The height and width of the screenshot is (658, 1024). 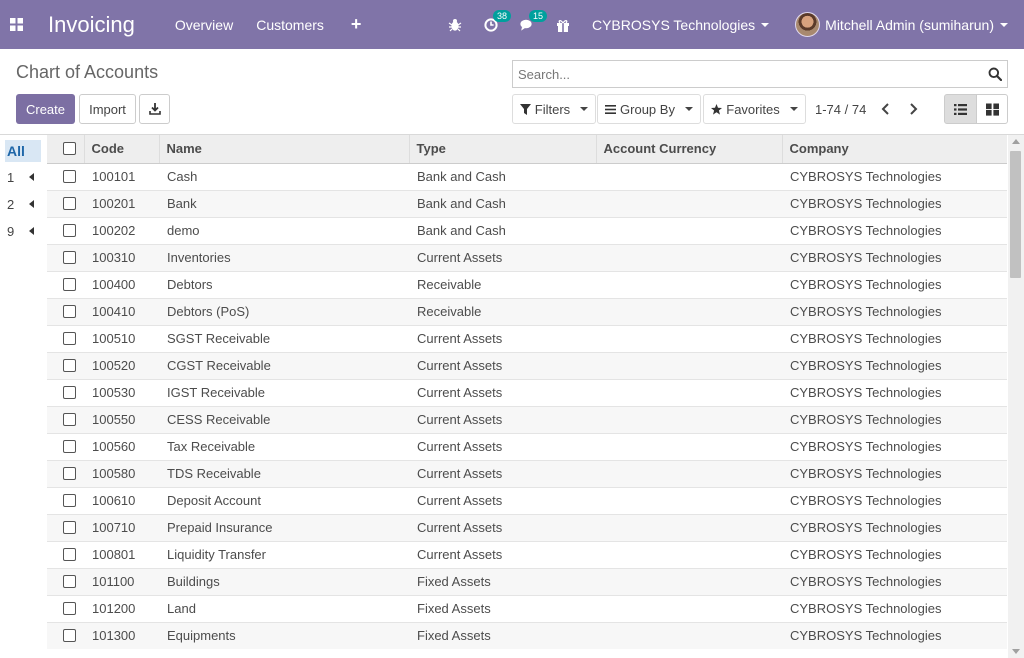 What do you see at coordinates (21, 231) in the screenshot?
I see `side-panel-group: 9` at bounding box center [21, 231].